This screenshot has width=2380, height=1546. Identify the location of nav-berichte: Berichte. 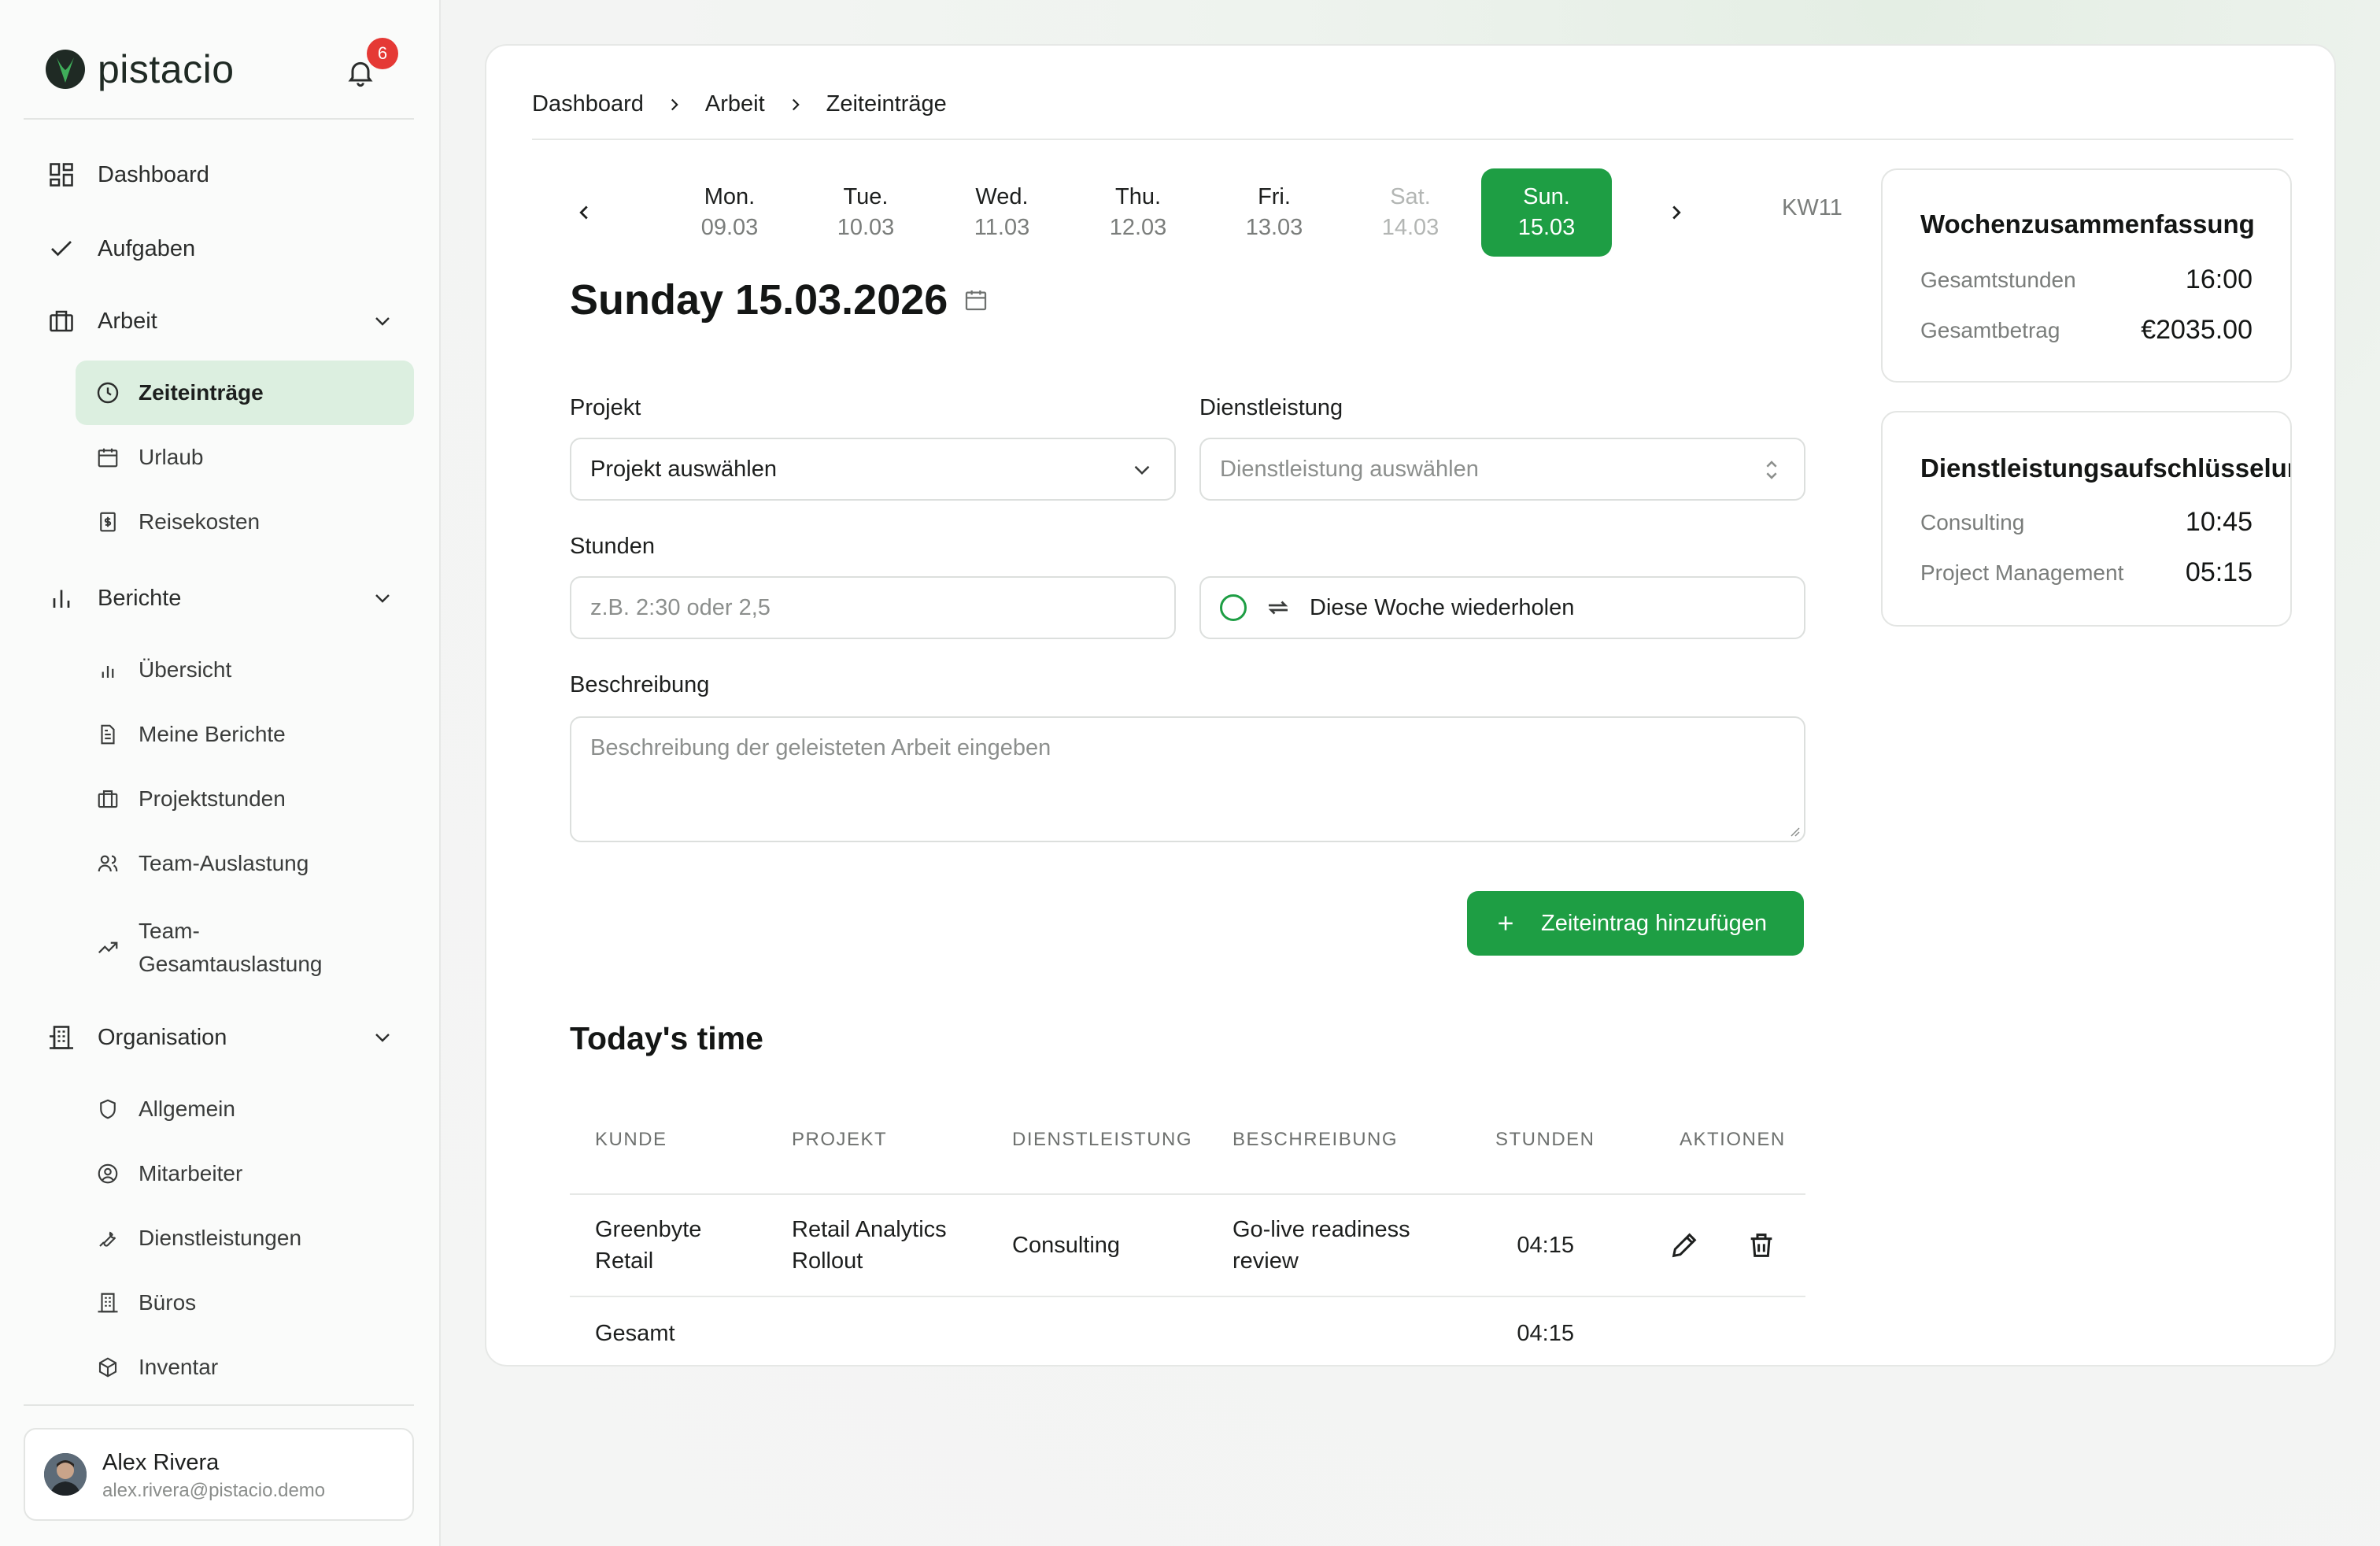
(113, 598).